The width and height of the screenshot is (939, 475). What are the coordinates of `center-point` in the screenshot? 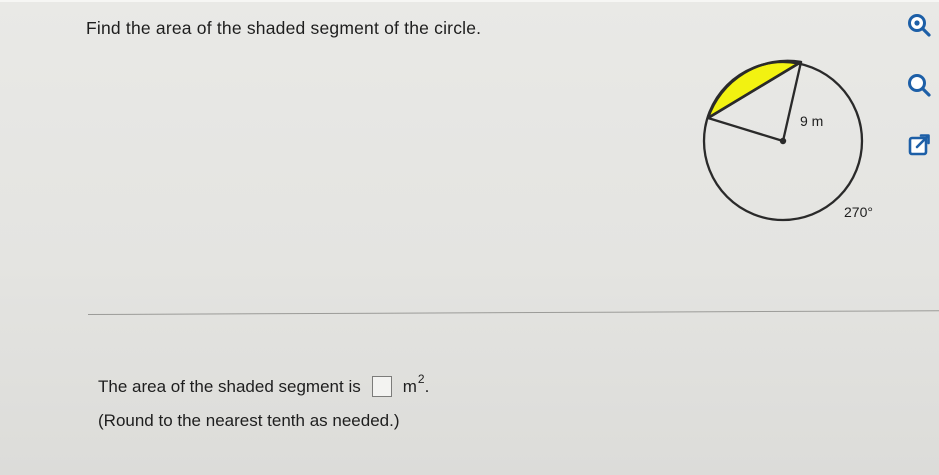 It's located at (783, 141).